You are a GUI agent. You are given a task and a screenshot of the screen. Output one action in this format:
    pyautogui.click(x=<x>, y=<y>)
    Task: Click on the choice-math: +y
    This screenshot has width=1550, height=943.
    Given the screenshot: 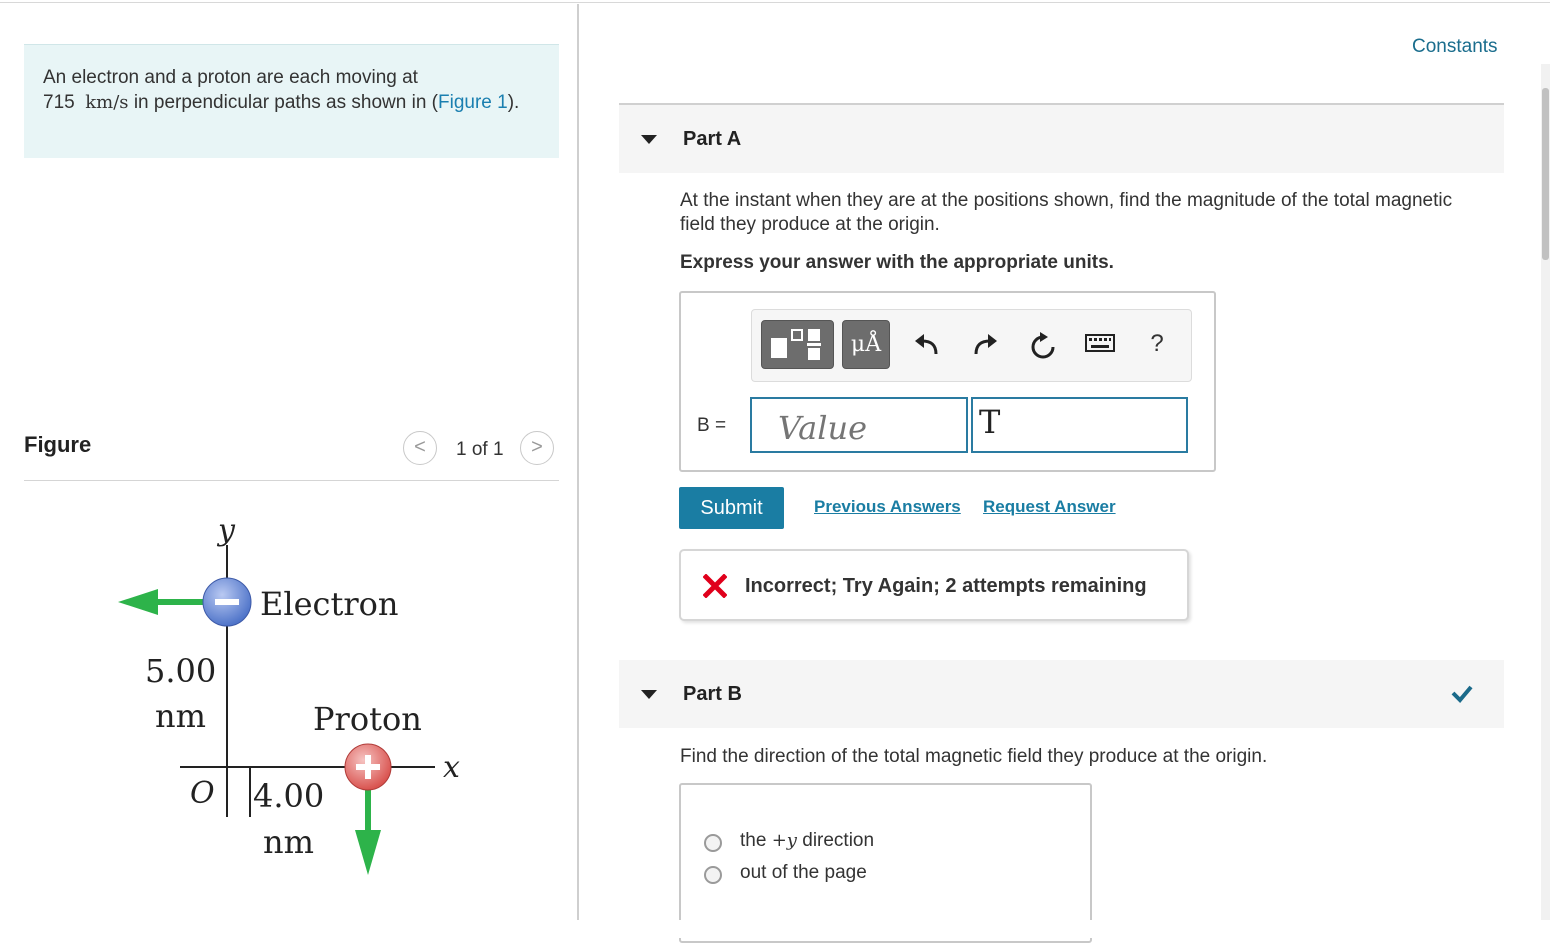 What is the action you would take?
    pyautogui.click(x=784, y=840)
    